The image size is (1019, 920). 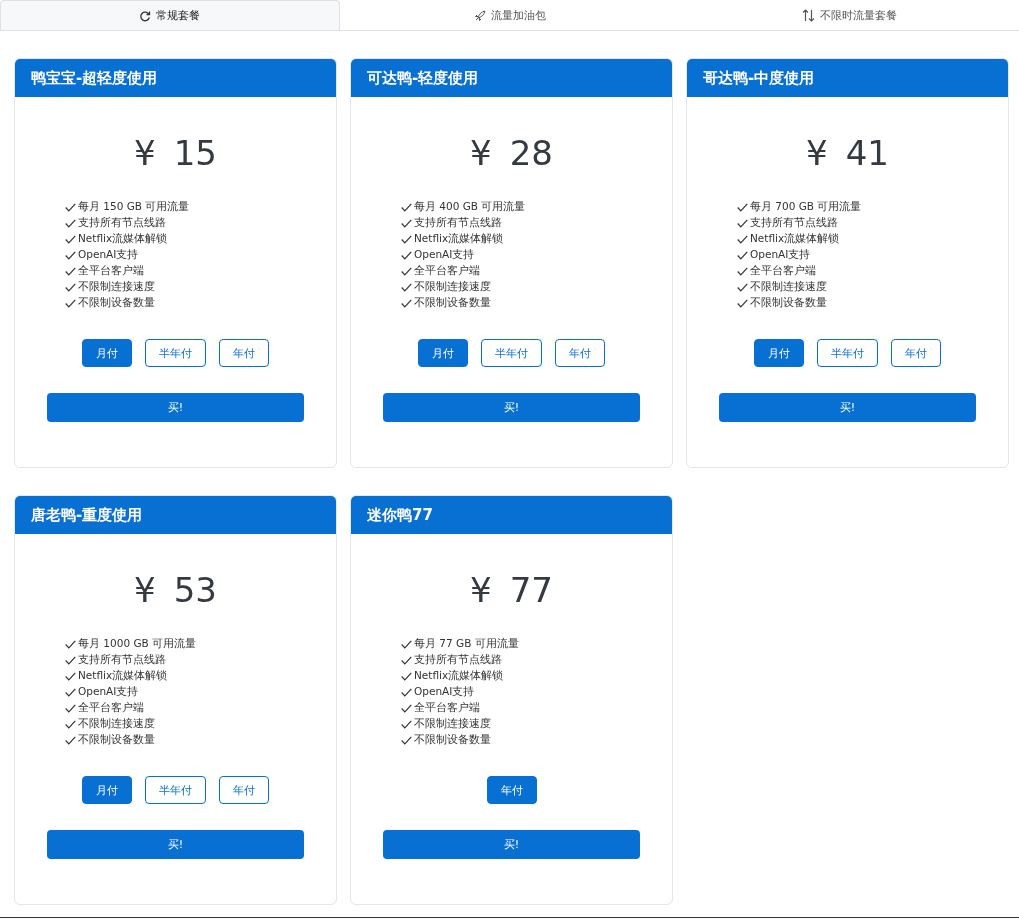 What do you see at coordinates (137, 644) in the screenshot?
I see `feature-text: 每月 1000 GB 可用流量` at bounding box center [137, 644].